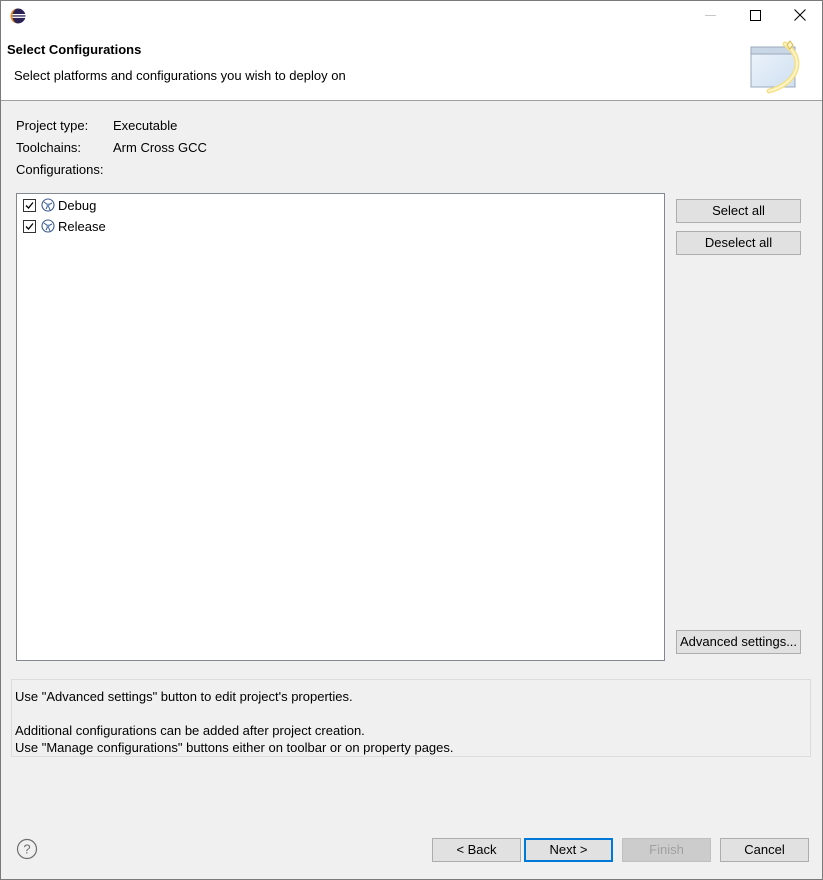  Describe the element at coordinates (568, 850) in the screenshot. I see `next-button: Next >` at that location.